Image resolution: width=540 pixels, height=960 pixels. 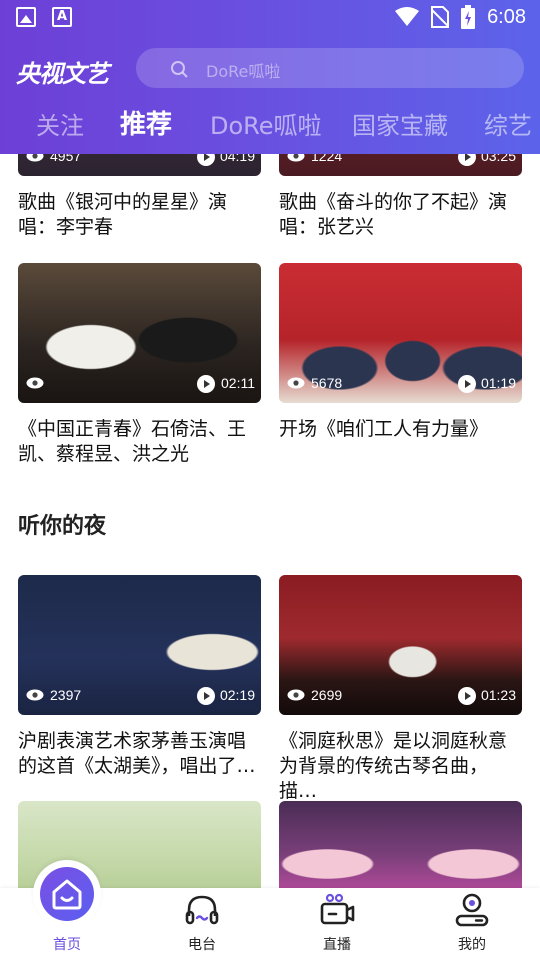 What do you see at coordinates (62, 17) in the screenshot?
I see `a-icon: A` at bounding box center [62, 17].